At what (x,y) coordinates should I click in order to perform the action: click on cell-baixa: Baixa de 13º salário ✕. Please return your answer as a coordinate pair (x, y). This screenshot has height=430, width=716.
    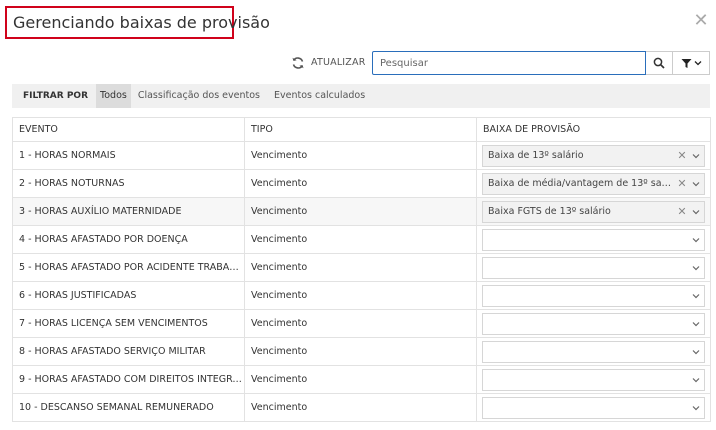
    Looking at the image, I should click on (593, 155).